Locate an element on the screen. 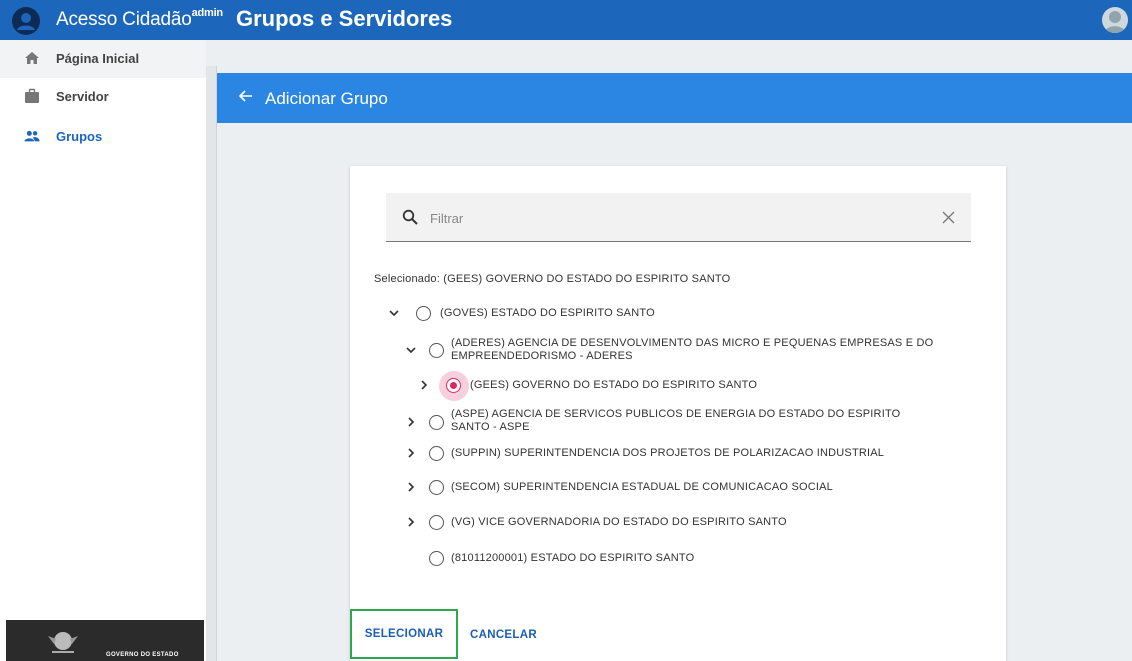  subheader-title: Adicionar Grupo is located at coordinates (326, 98).